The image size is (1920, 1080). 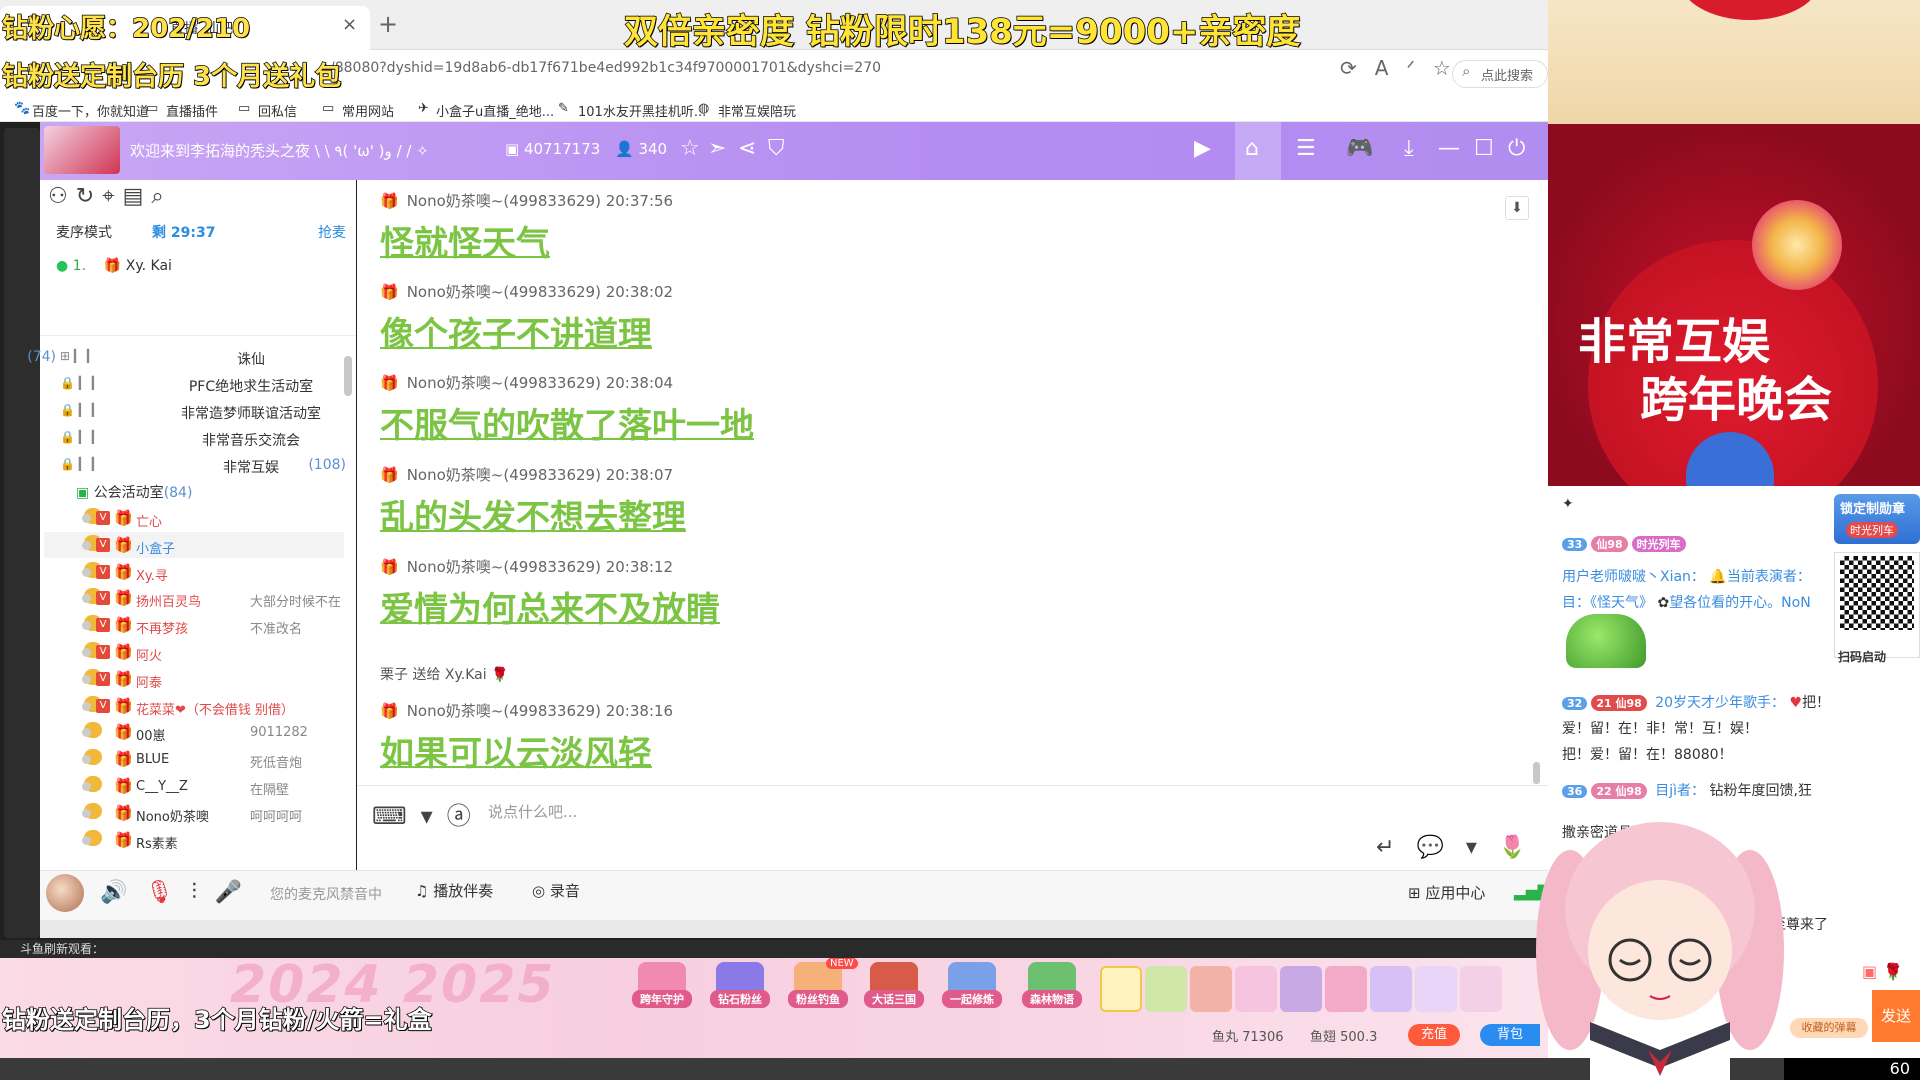 I want to click on speech-bubble-icon: 💬▾, so click(x=1457, y=847).